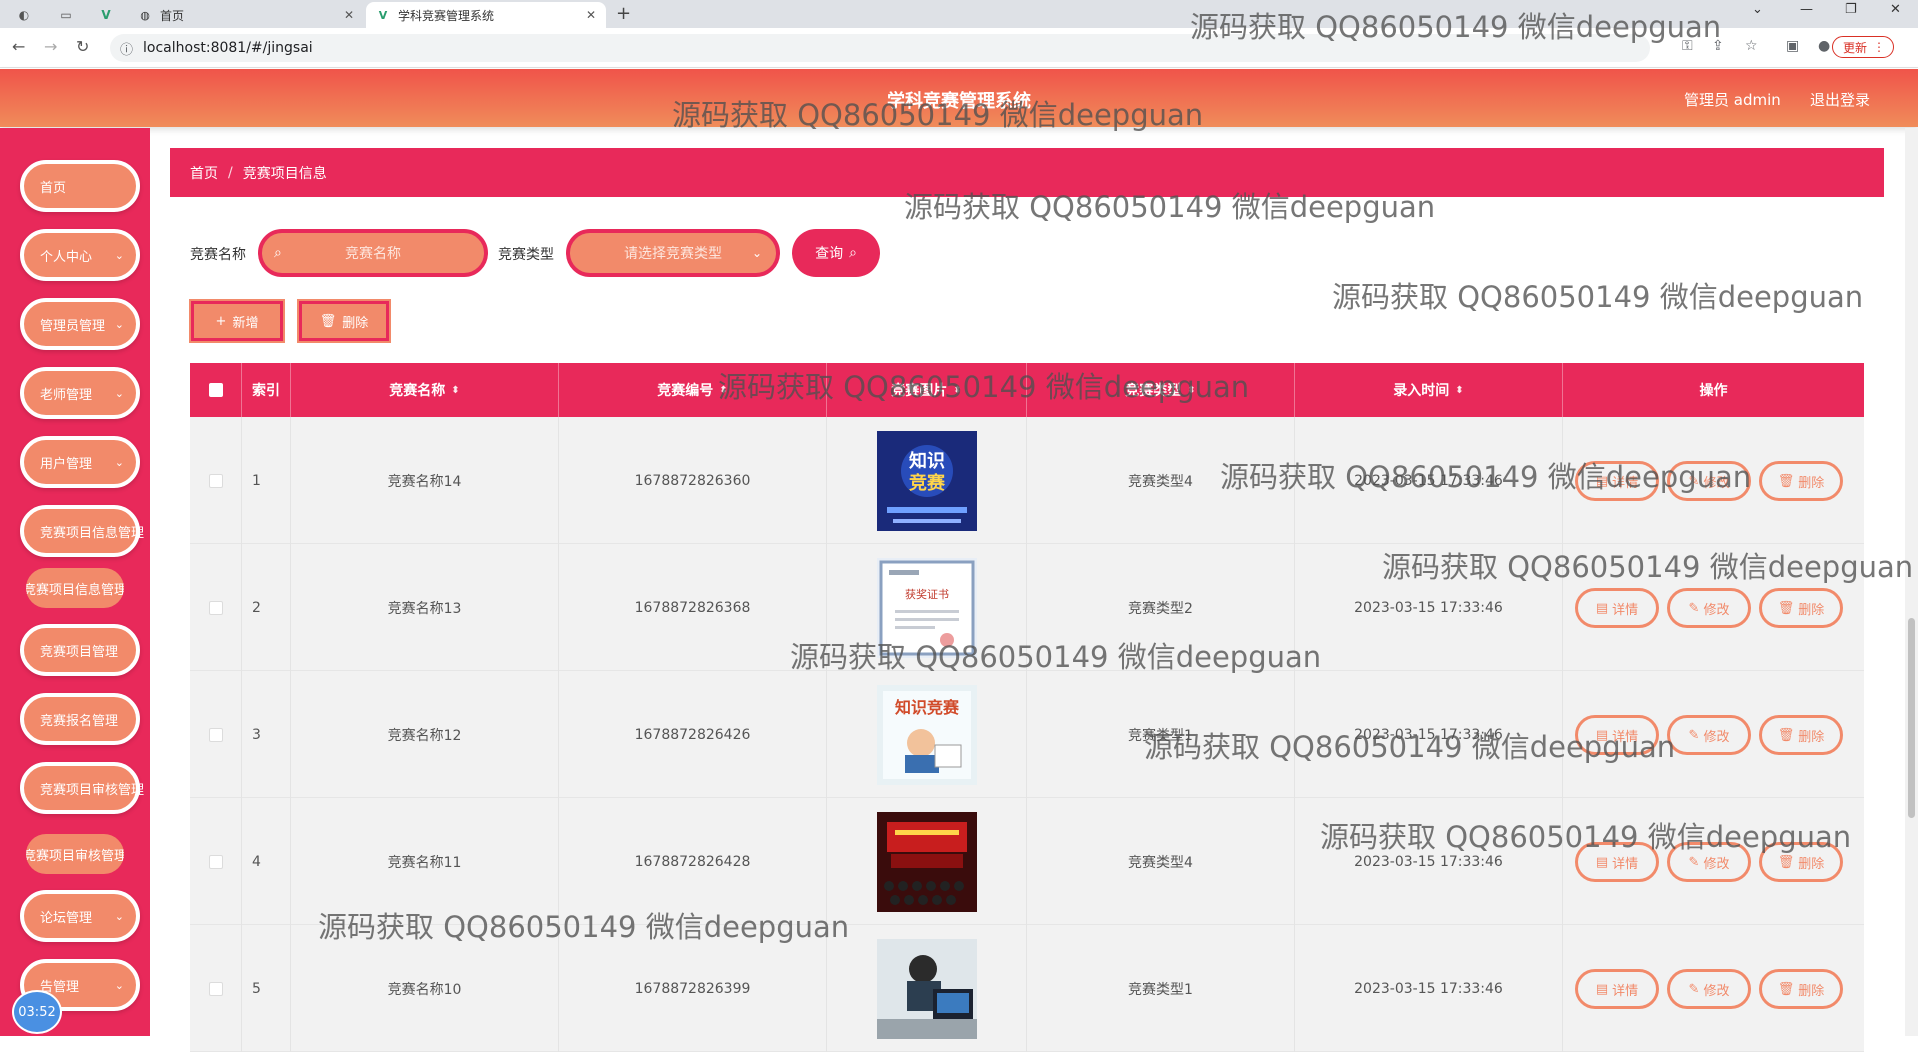 The image size is (1918, 1052). Describe the element at coordinates (344, 321) in the screenshot. I see `batch-delete-button: 🗑 删除` at that location.